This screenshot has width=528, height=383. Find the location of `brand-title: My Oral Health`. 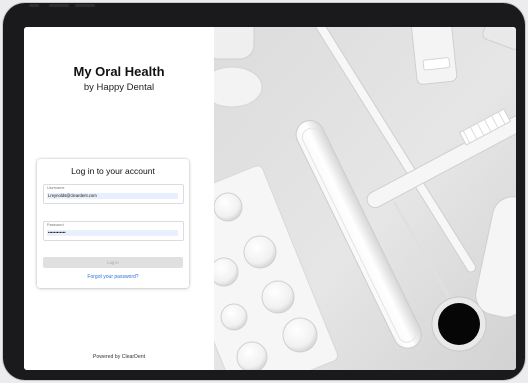

brand-title: My Oral Health is located at coordinates (119, 71).